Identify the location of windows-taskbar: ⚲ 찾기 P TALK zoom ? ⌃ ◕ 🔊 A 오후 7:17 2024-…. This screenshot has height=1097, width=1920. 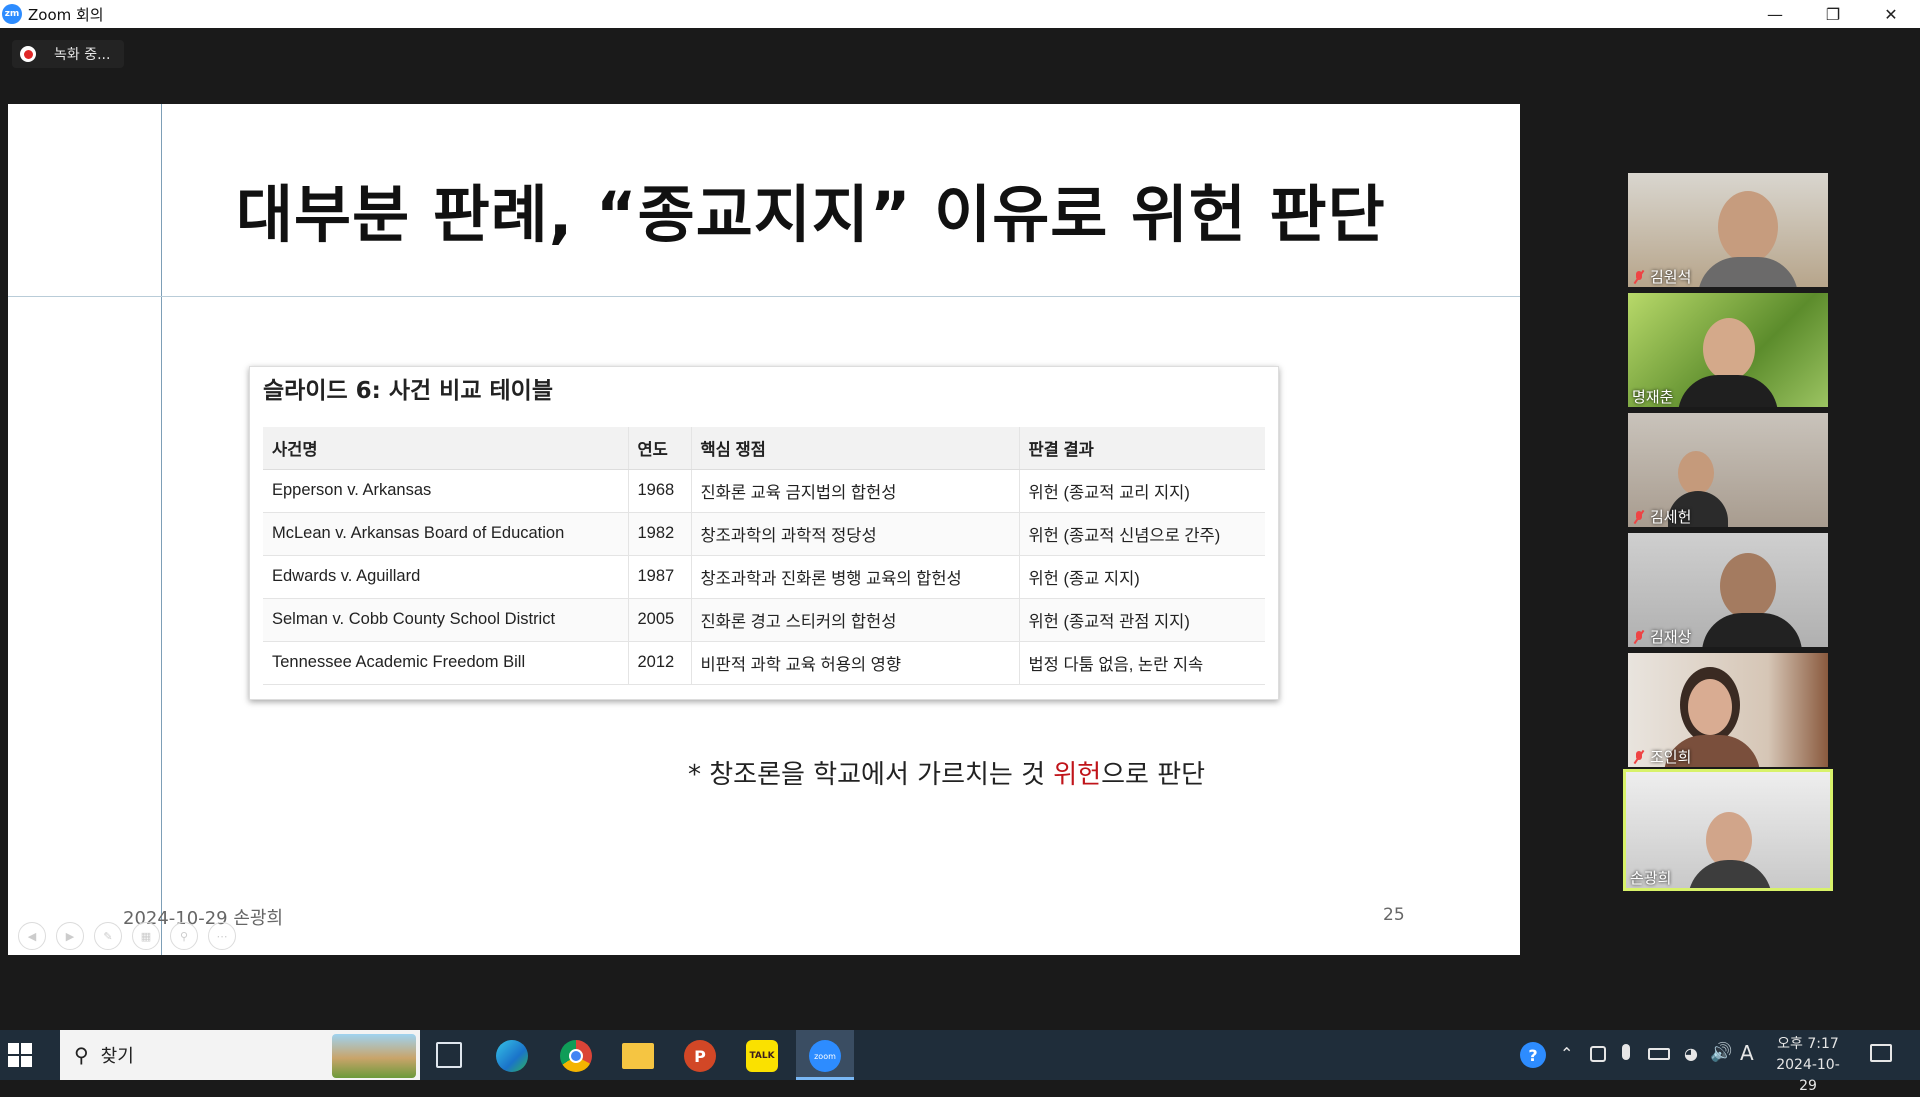
(960, 1062).